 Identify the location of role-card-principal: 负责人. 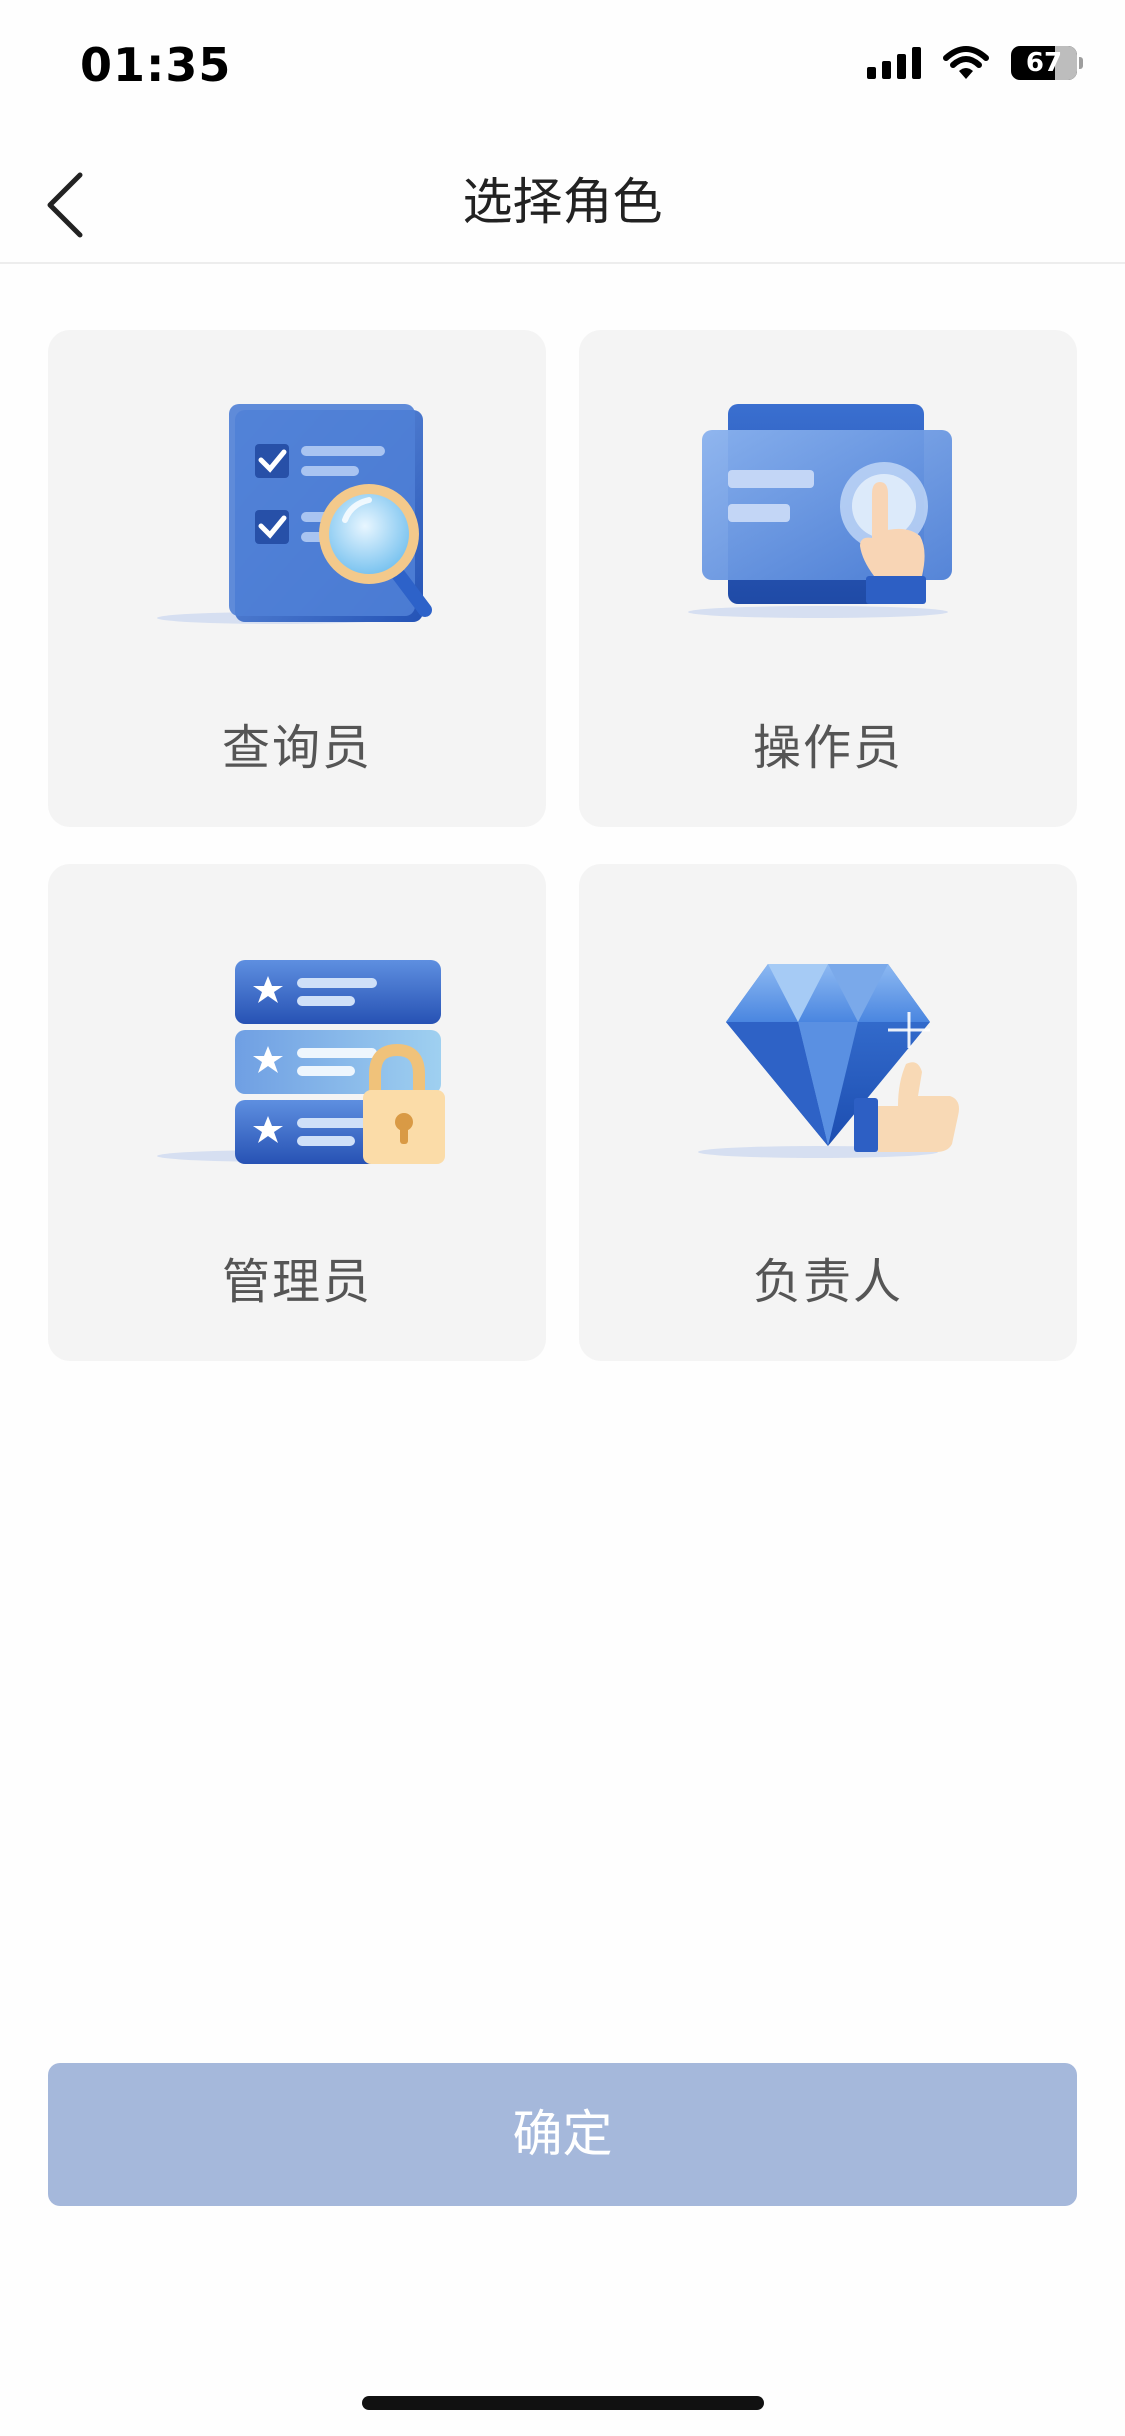
(828, 1112).